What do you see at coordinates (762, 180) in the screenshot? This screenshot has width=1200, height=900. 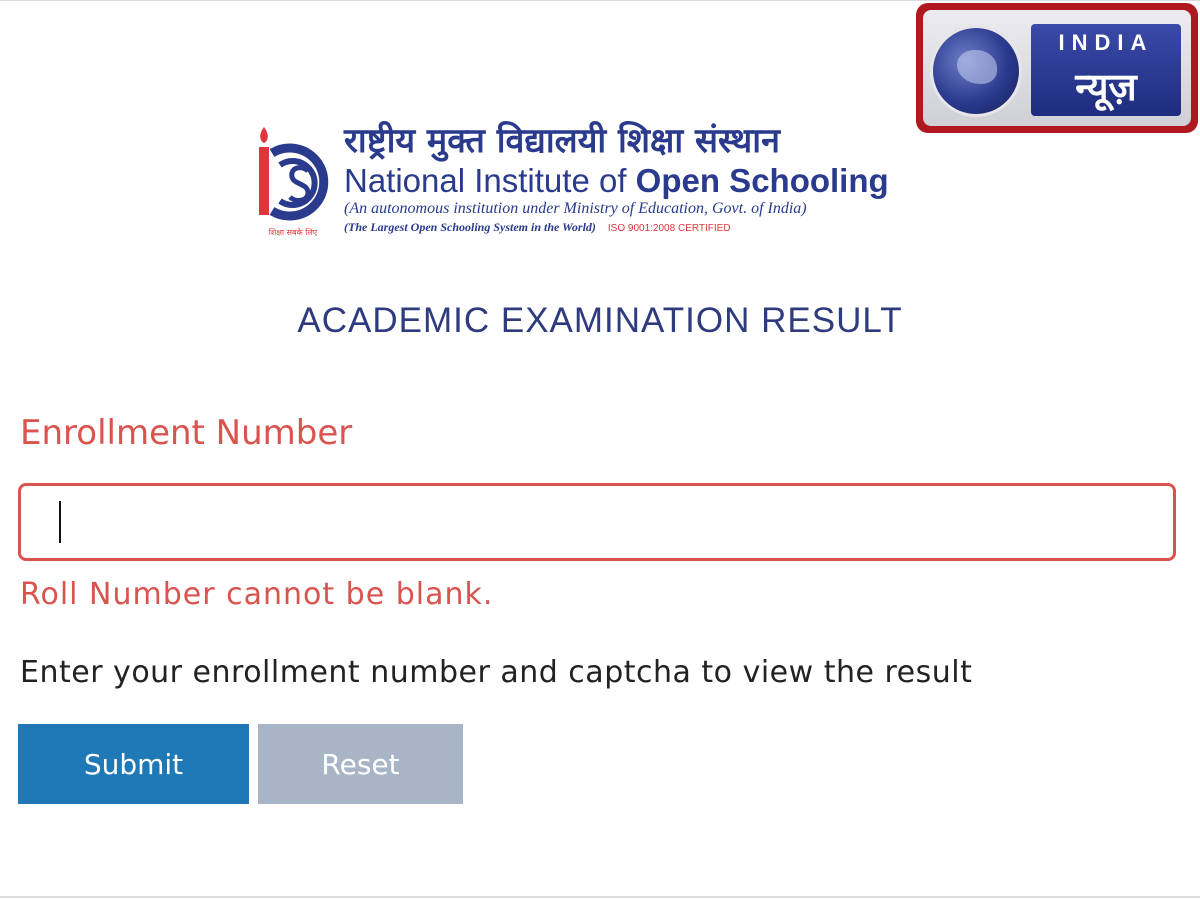 I see `org-name-english-bold: Open Schooling` at bounding box center [762, 180].